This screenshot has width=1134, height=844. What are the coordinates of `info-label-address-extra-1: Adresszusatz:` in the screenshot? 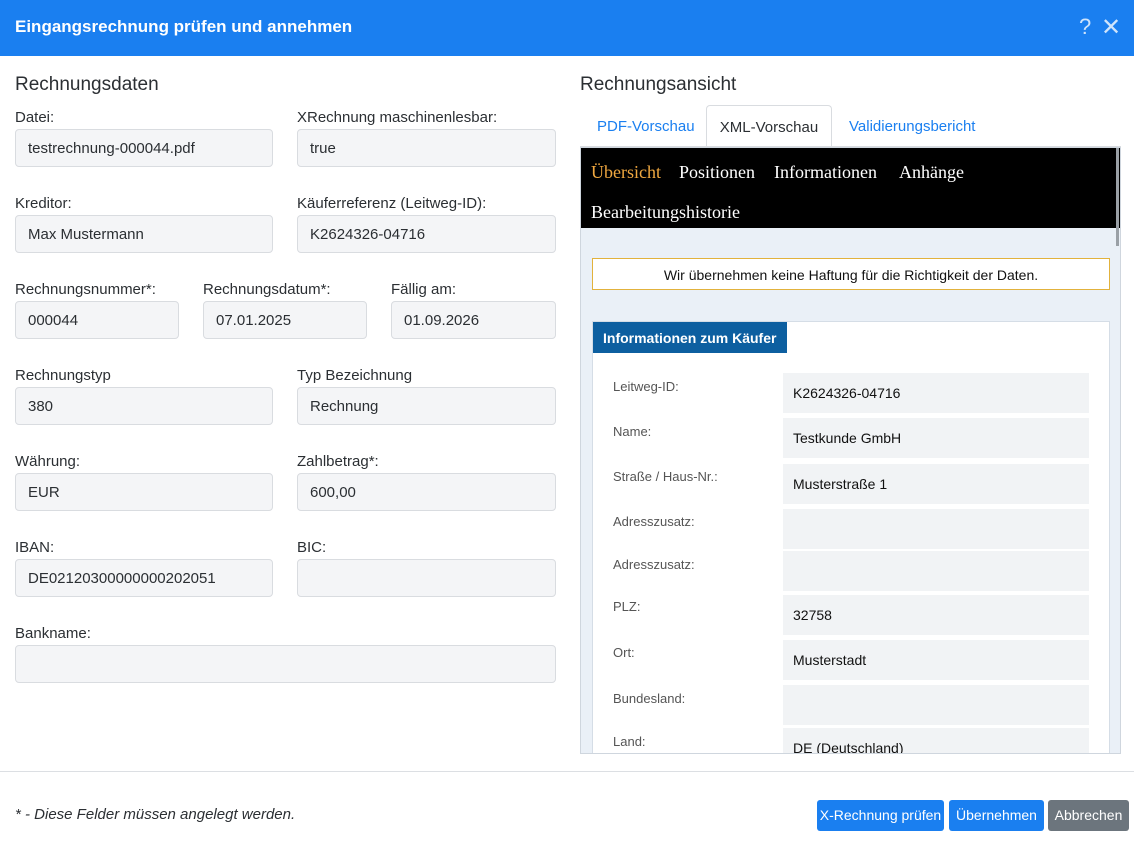 It's located at (654, 521).